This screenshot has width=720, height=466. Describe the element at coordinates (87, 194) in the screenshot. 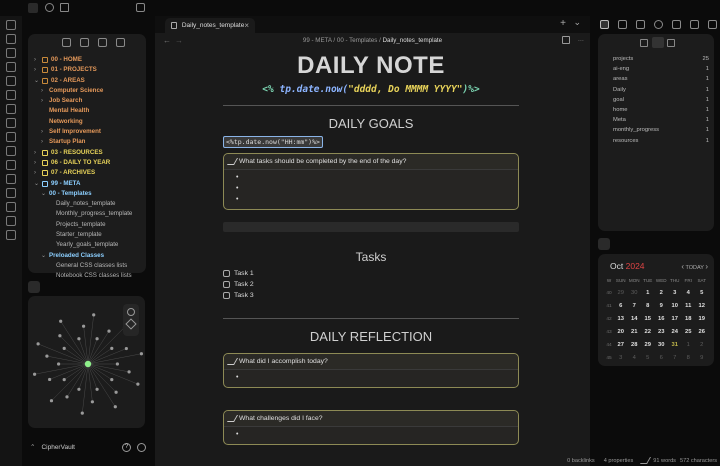

I see `tree-item: ⌄ 00 - Templates` at that location.